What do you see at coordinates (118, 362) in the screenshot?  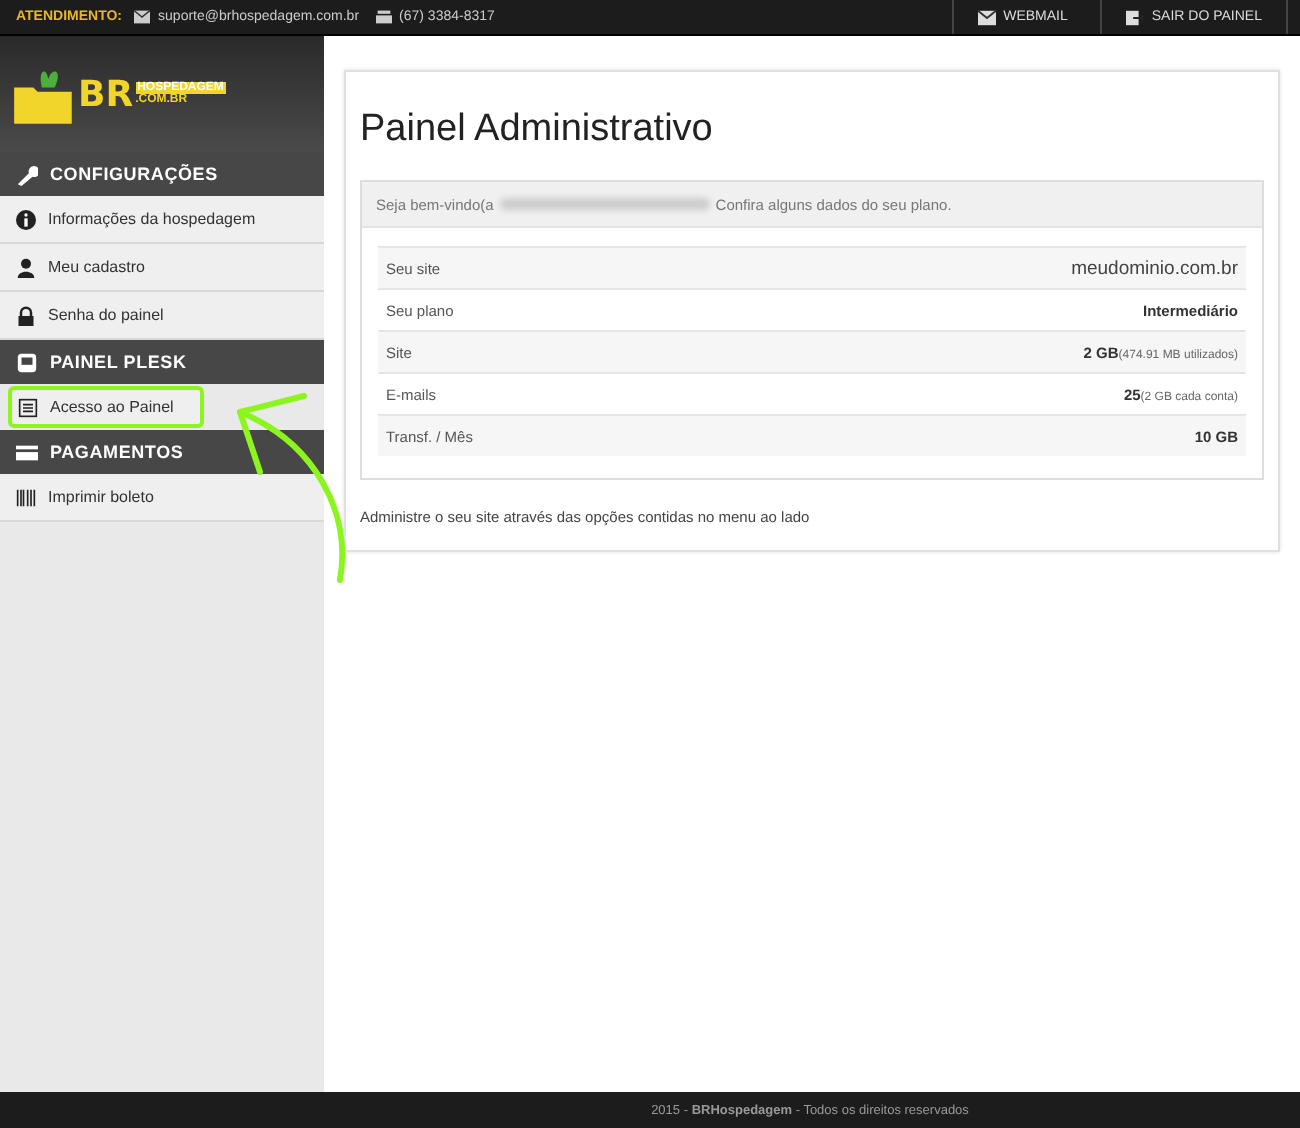 I see `section-title: PAINEL PLESK` at bounding box center [118, 362].